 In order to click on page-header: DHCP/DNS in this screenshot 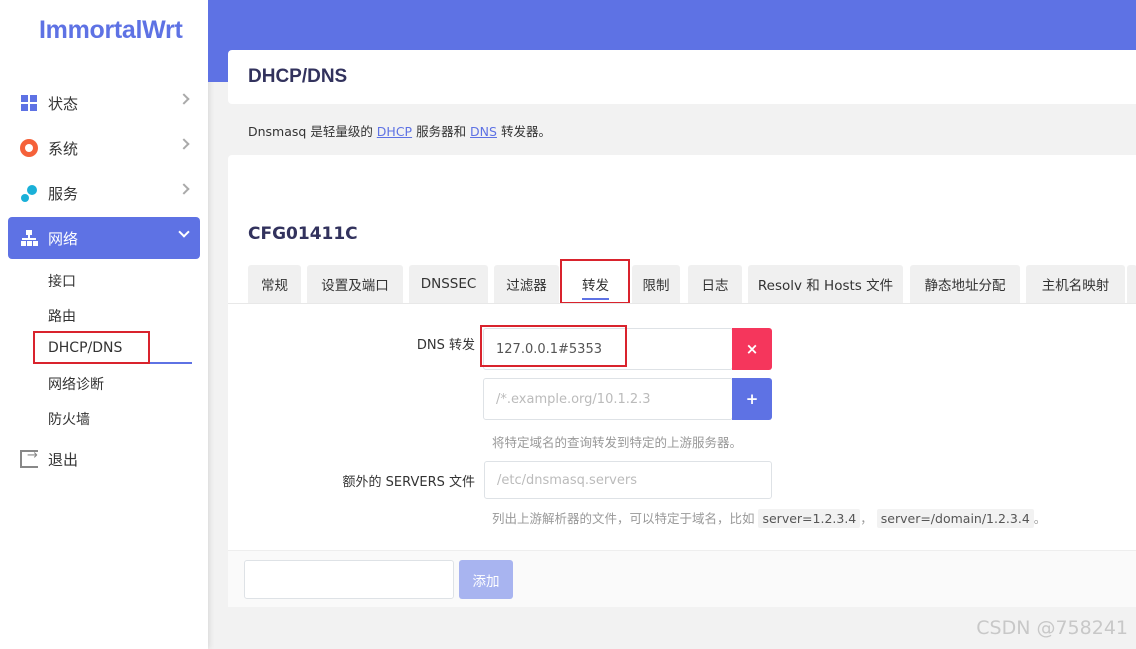, I will do `click(682, 77)`.